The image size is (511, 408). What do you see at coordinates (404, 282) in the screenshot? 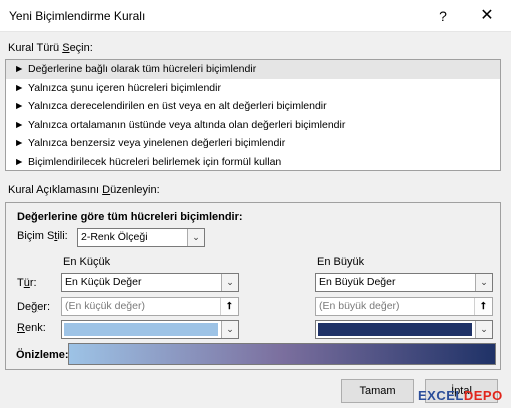
I see `max-type-select: En Büyük Değer ⌄` at bounding box center [404, 282].